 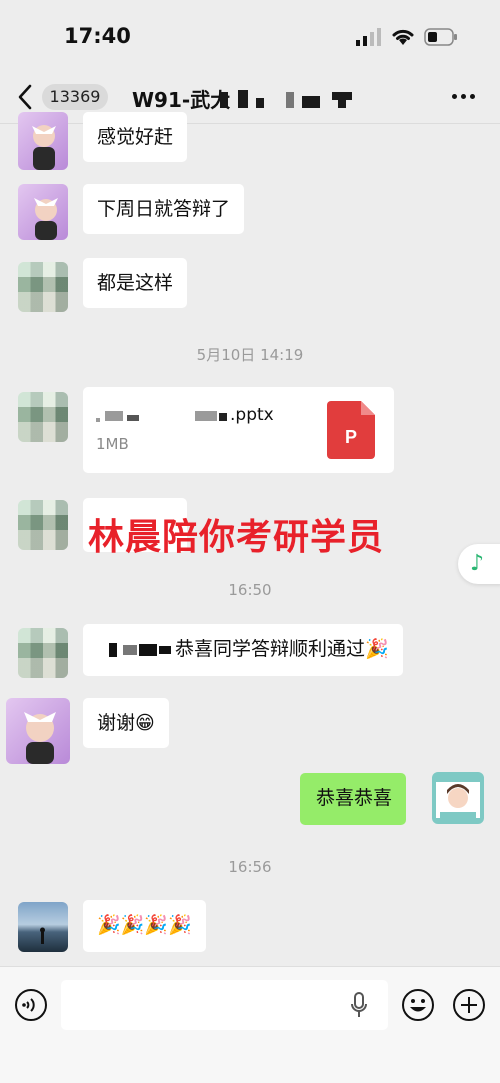 I want to click on message-timestamp: 16:50, so click(x=250, y=590).